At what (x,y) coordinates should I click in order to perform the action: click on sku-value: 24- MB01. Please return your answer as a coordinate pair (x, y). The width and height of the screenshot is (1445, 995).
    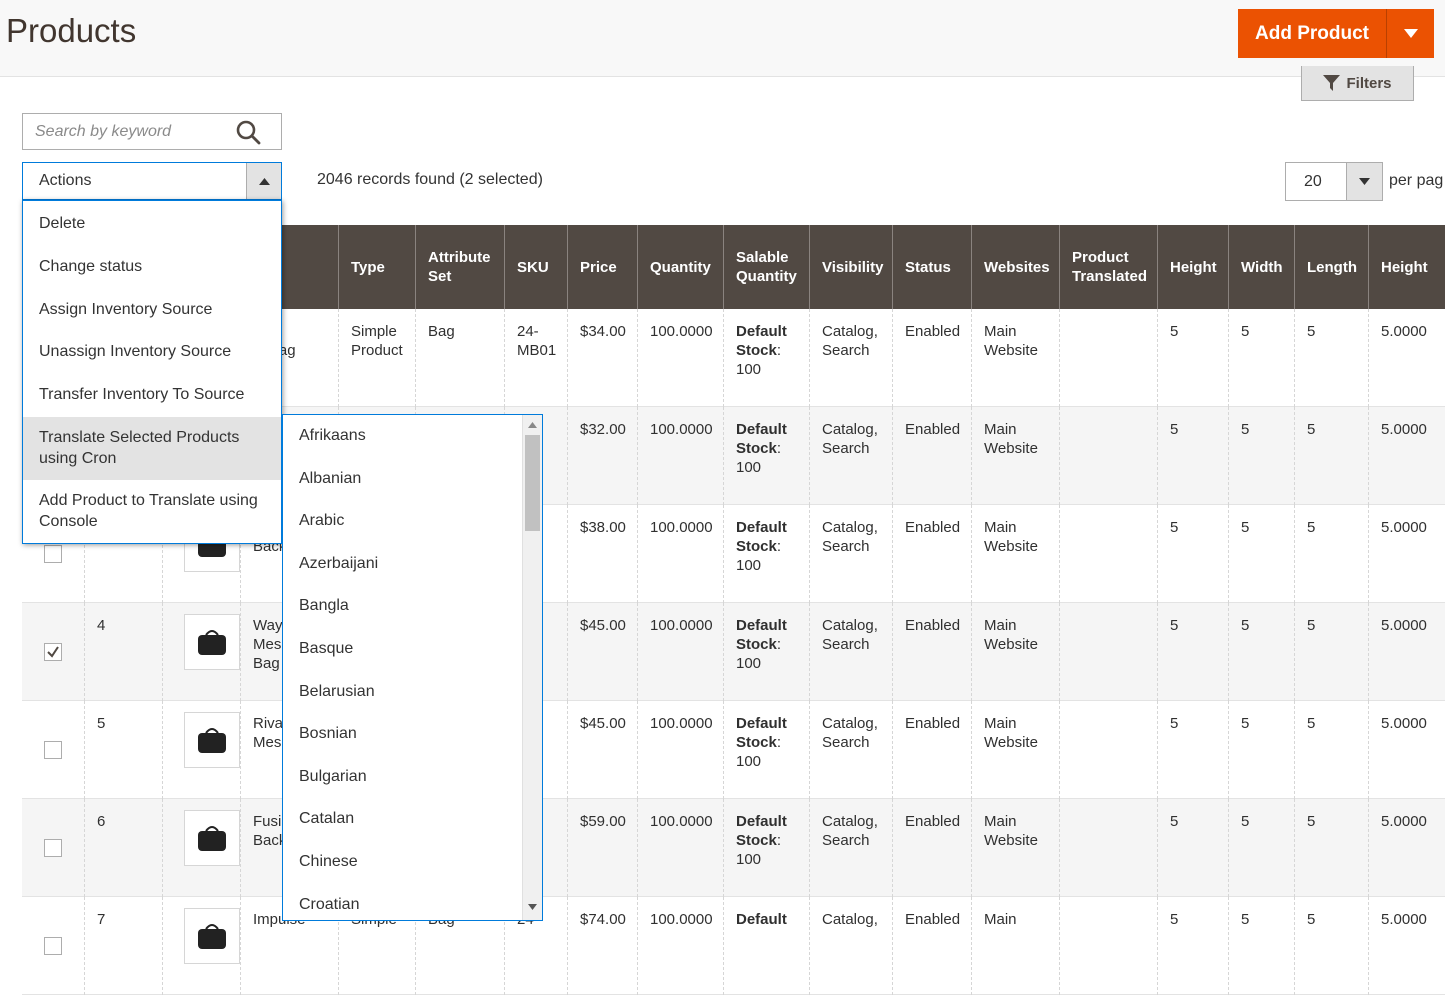
    Looking at the image, I should click on (537, 341).